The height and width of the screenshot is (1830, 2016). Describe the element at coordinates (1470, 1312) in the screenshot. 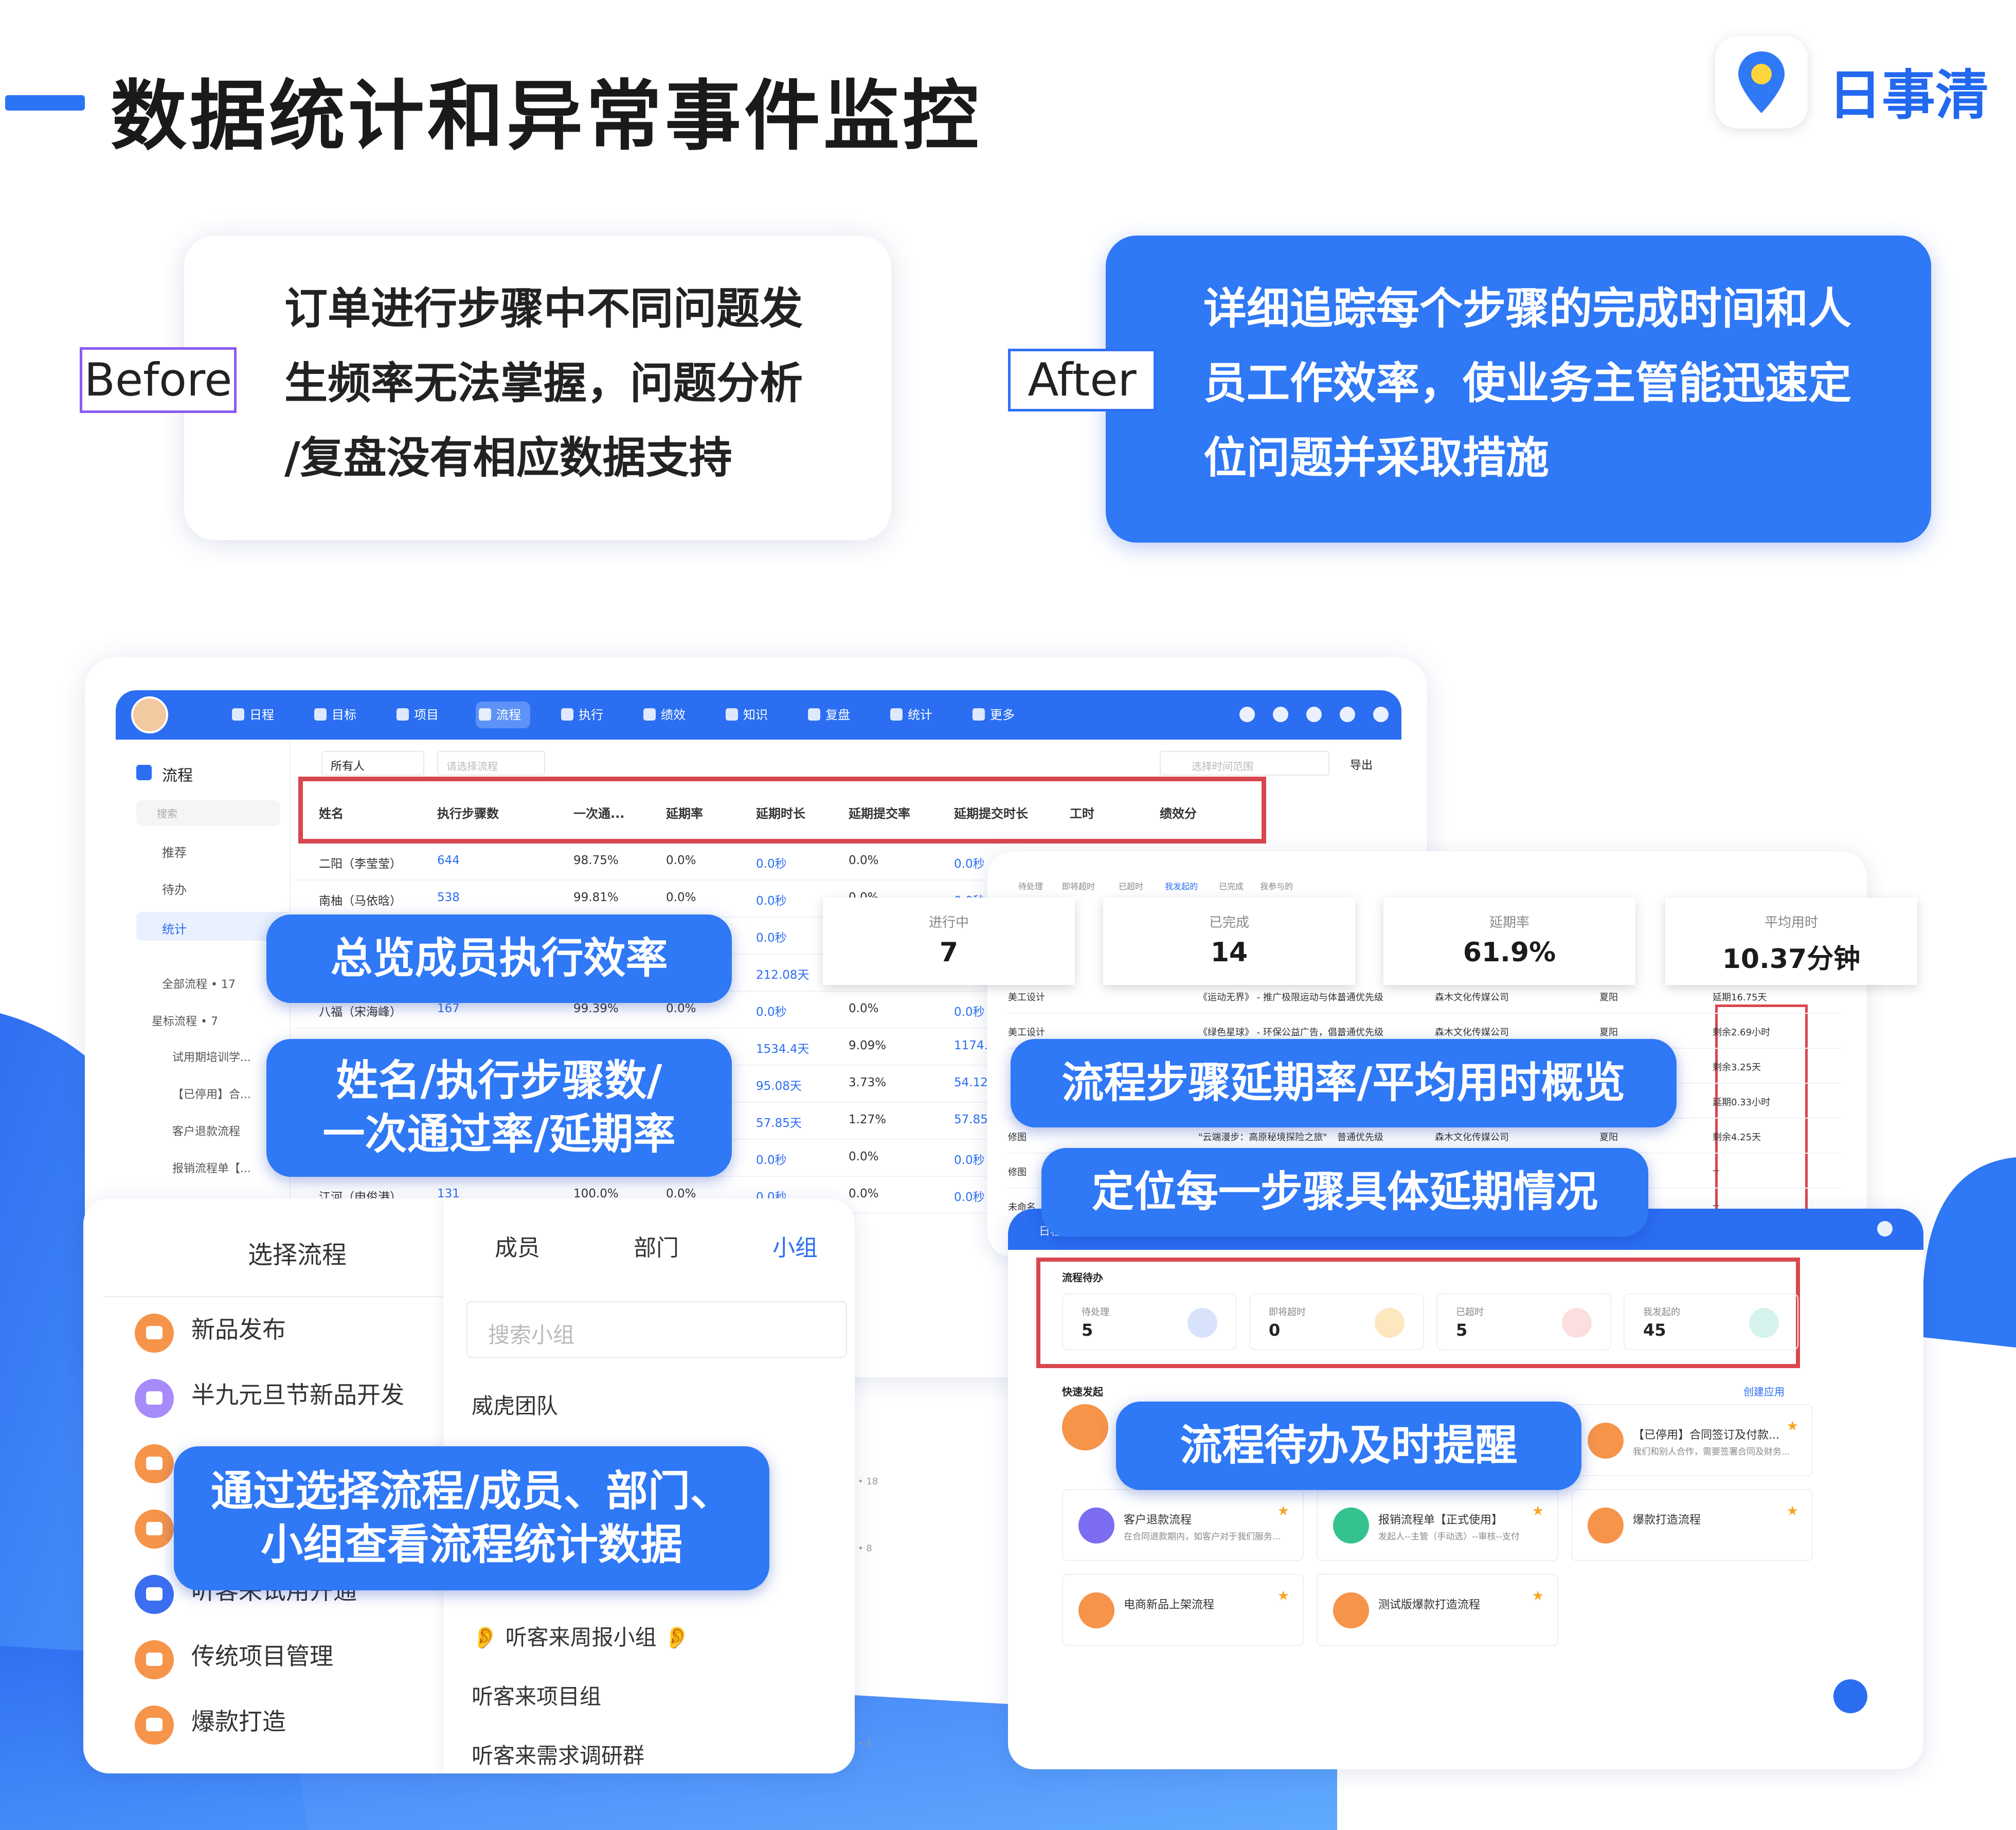

I see `todo-label: 已超时` at that location.